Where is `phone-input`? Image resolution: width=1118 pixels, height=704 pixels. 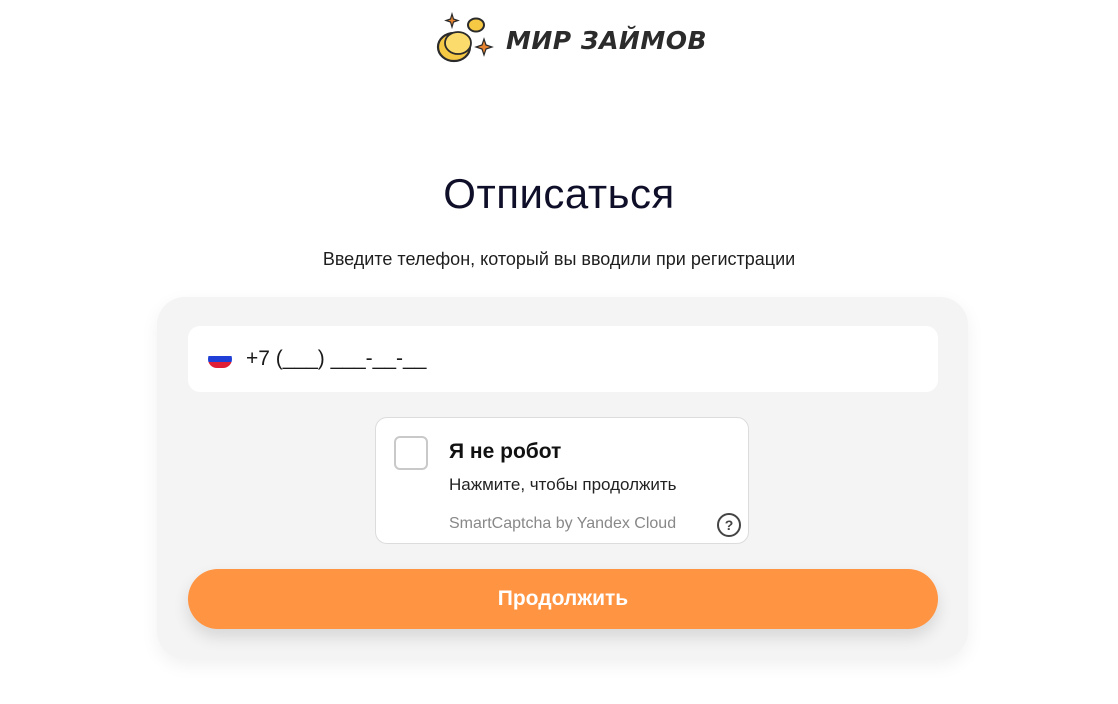
phone-input is located at coordinates (546, 359).